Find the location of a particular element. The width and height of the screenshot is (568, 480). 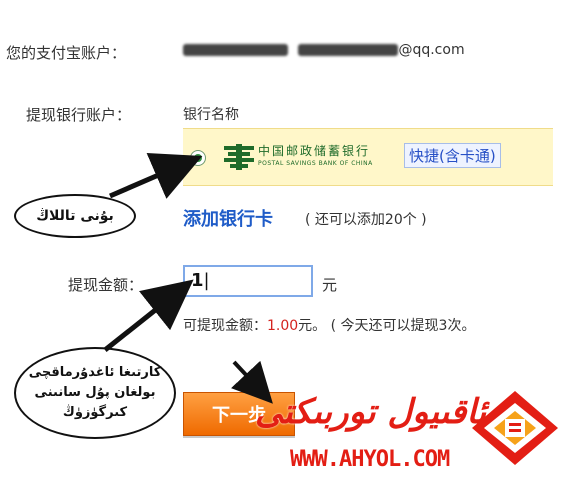

watermark-brand-name: ئاقىيول توربىكتى is located at coordinates (371, 412).